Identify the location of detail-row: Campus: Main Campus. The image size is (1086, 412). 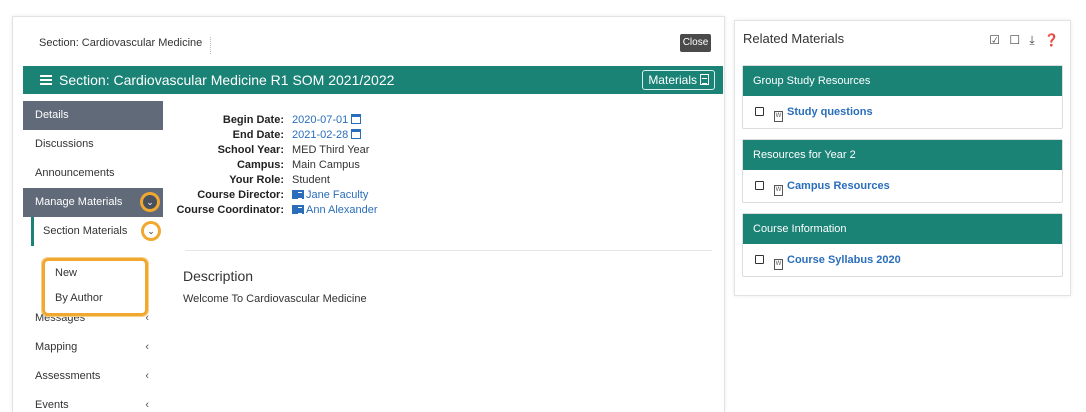
(298, 165).